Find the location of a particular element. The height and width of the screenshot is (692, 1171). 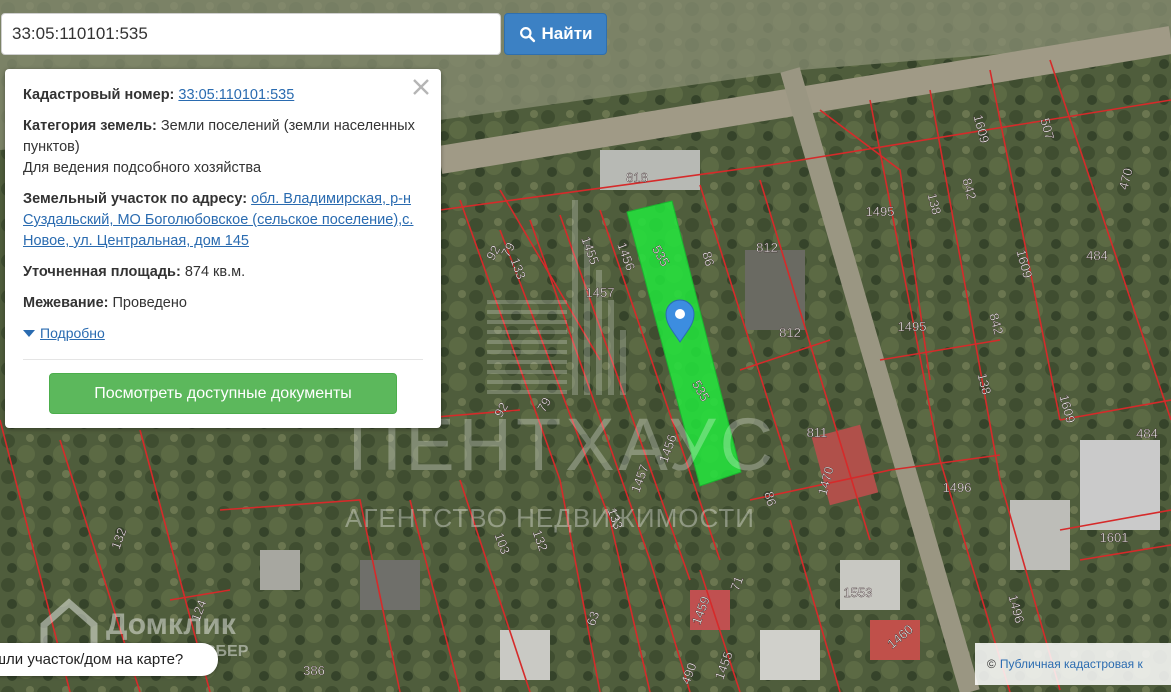

land-category-label: Категория земель: is located at coordinates (90, 126).